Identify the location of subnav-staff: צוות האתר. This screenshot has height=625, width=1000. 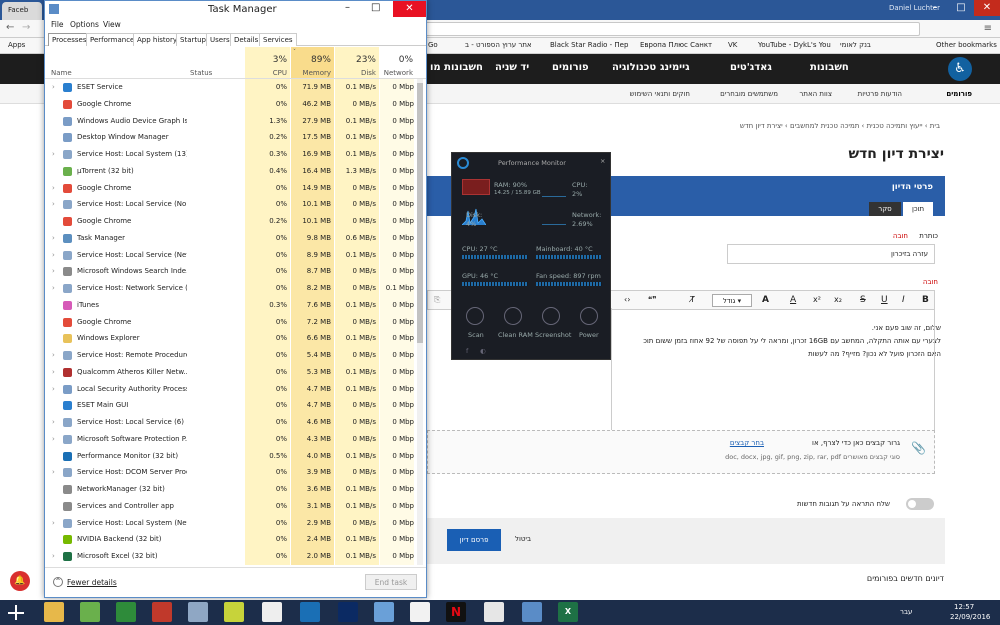
(815, 94).